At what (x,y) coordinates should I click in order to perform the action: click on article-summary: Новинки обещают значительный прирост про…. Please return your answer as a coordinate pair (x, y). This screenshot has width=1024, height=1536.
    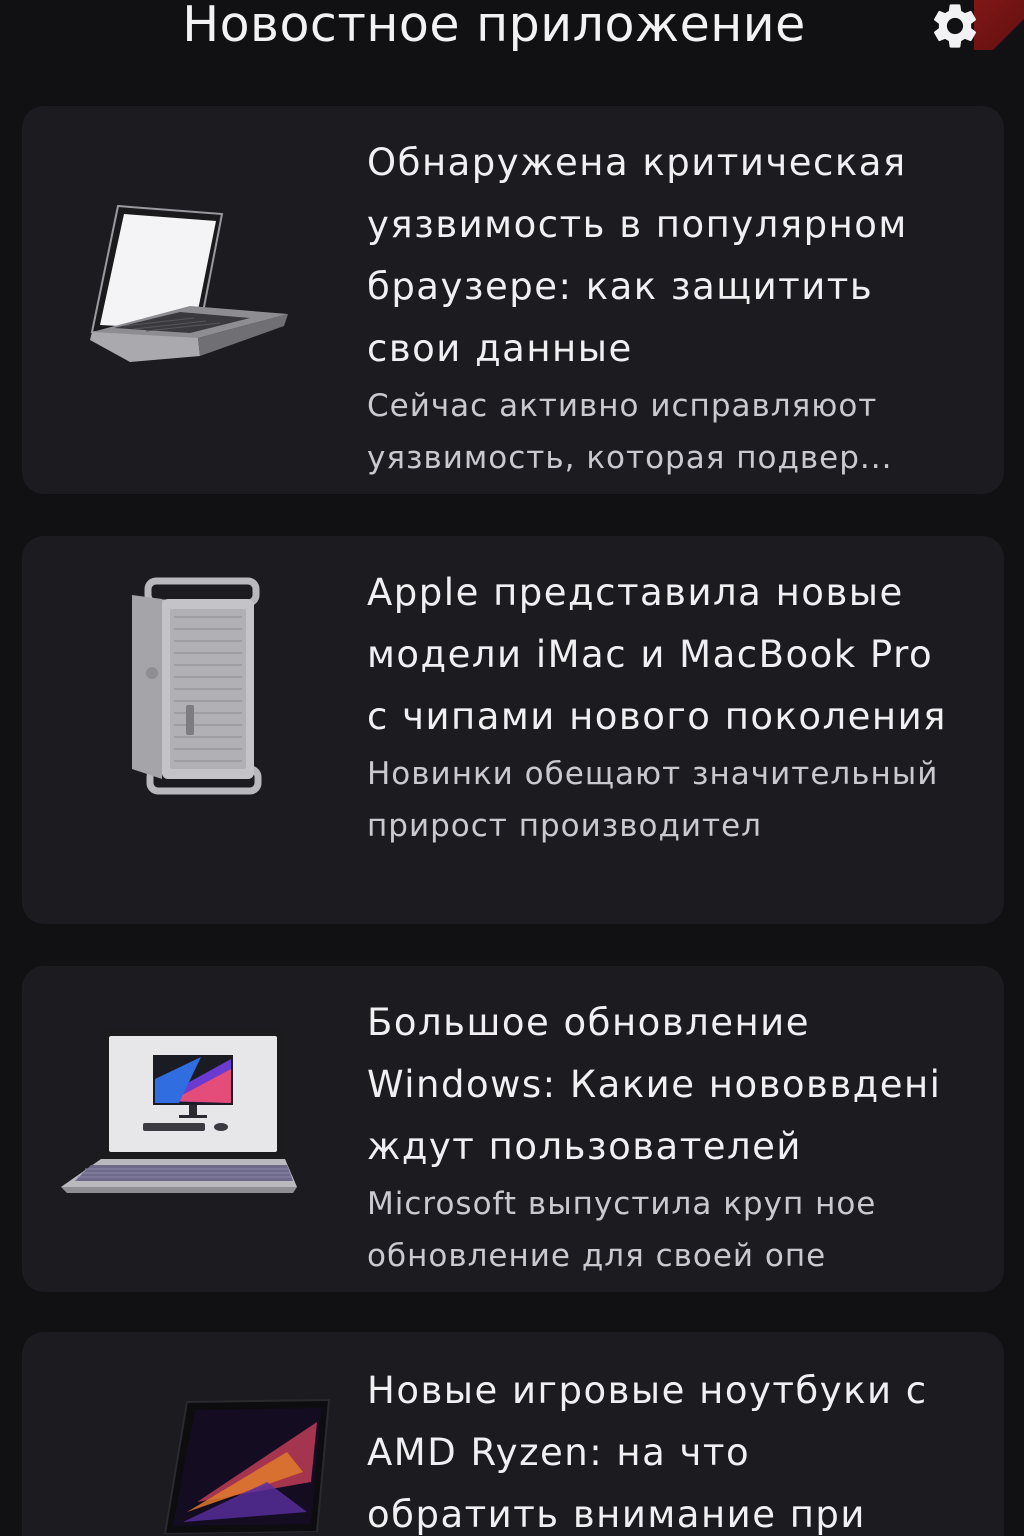
    Looking at the image, I should click on (653, 800).